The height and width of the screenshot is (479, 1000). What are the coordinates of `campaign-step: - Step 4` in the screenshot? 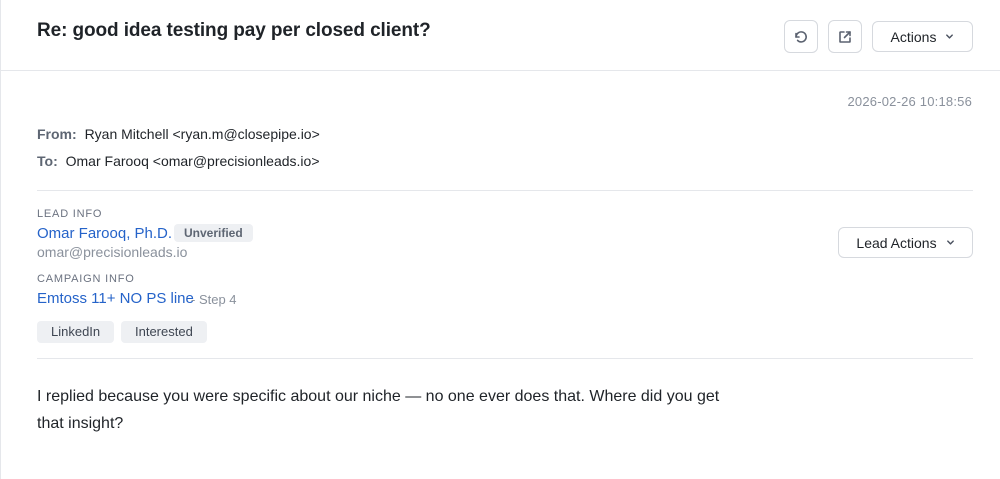 It's located at (214, 299).